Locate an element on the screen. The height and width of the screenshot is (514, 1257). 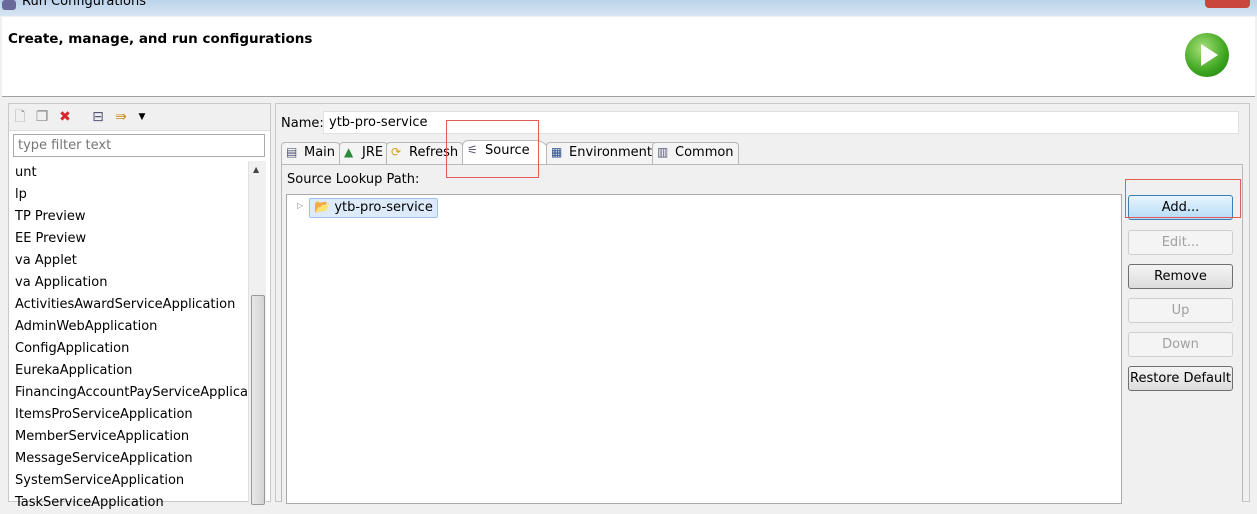
filter-input is located at coordinates (139, 145).